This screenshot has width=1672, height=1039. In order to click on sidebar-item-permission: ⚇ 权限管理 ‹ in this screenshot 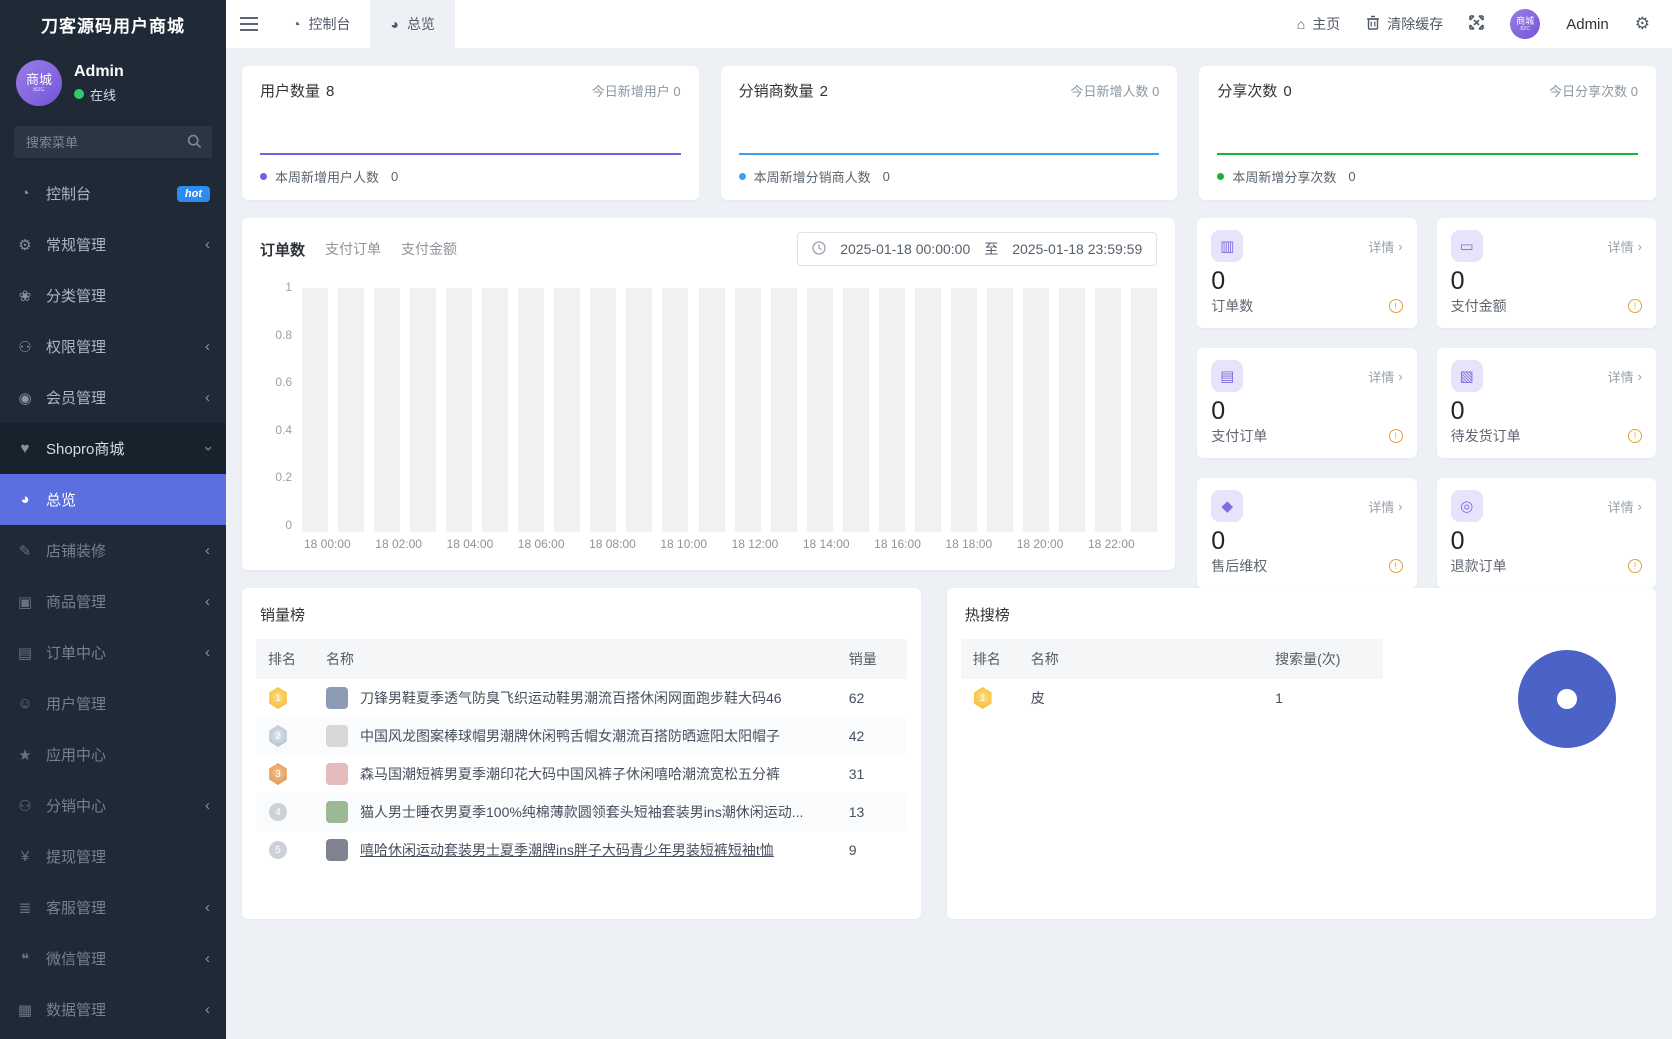, I will do `click(113, 346)`.